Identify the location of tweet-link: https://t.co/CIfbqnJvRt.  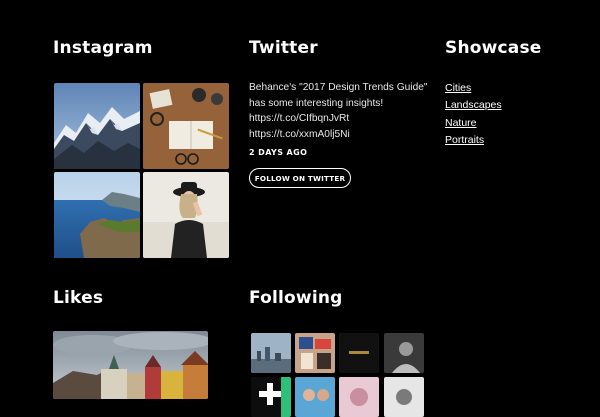
(344, 119).